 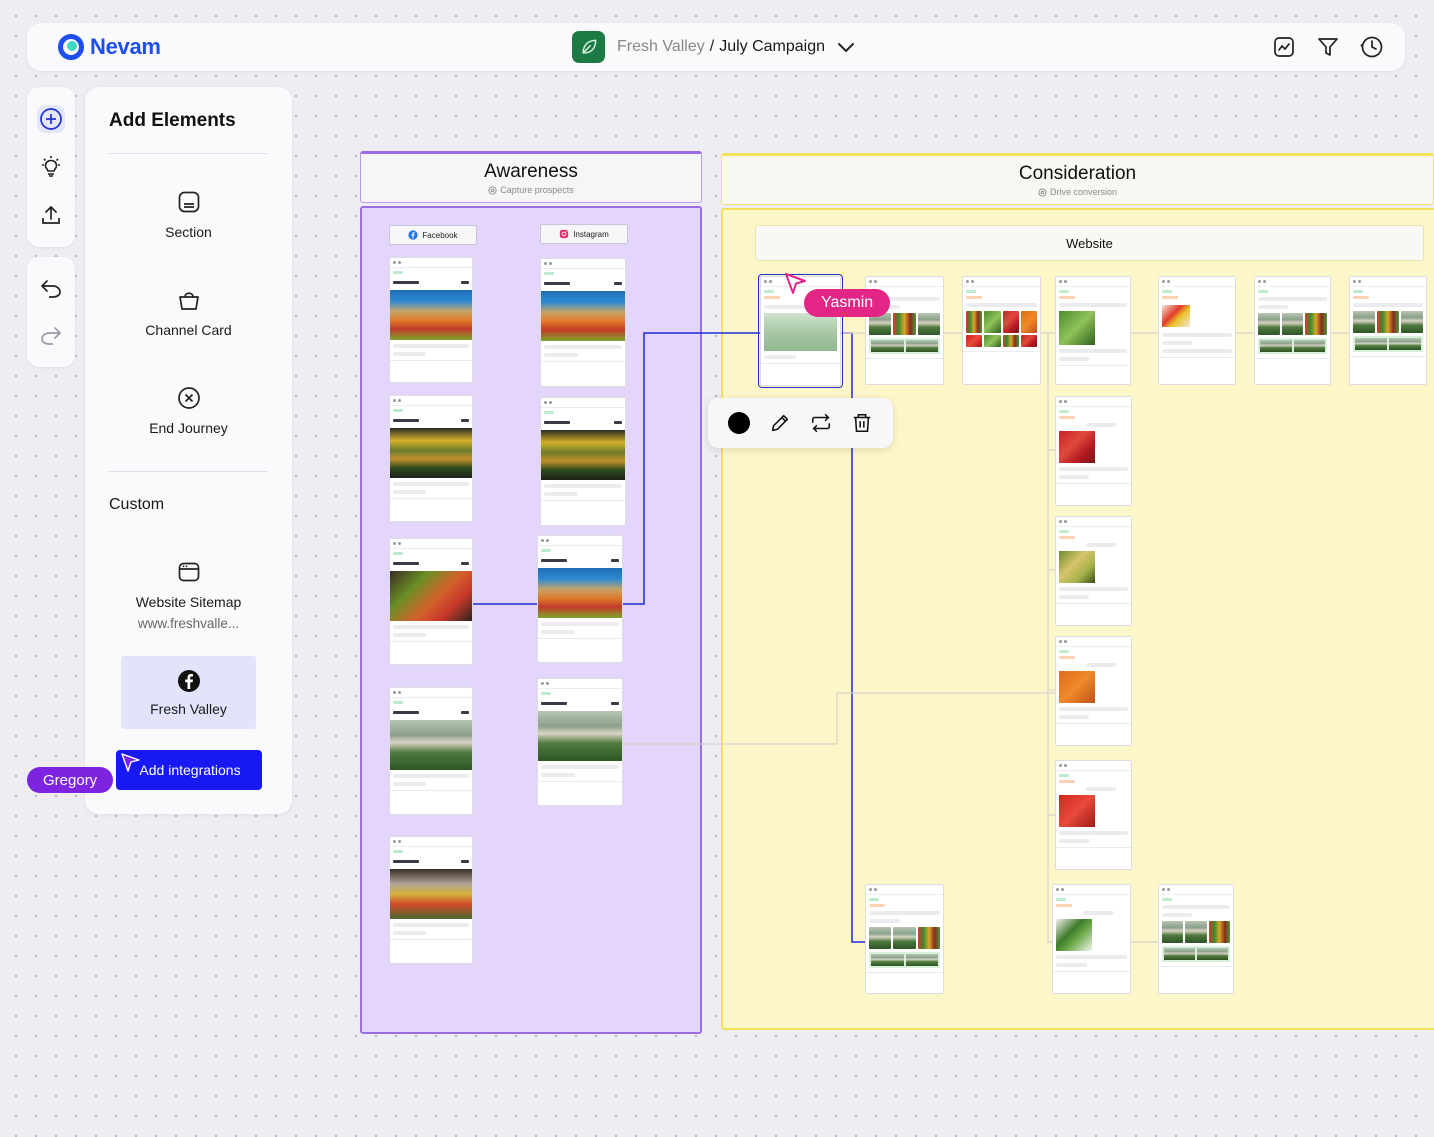 I want to click on collaborator-yasmin: Yasmin, so click(x=847, y=303).